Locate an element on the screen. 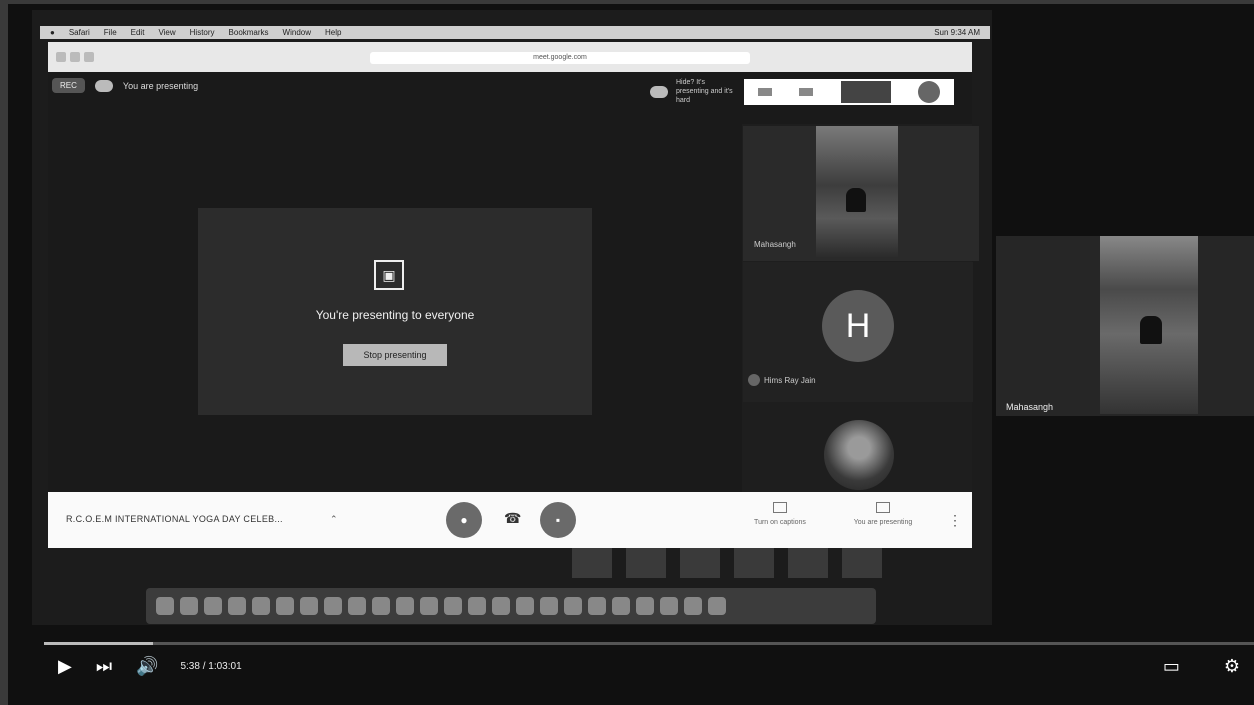  present-icon is located at coordinates (883, 507).